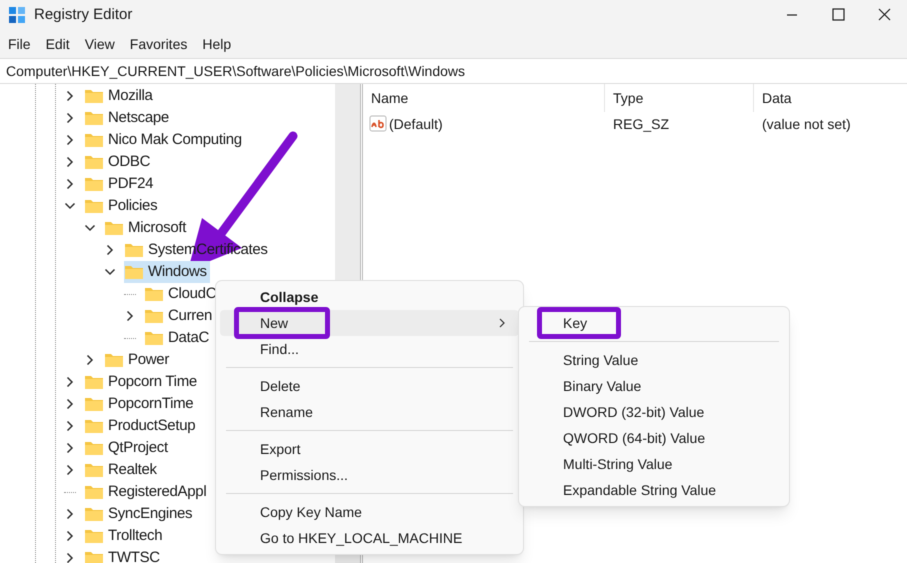  I want to click on tree-item: Power, so click(138, 360).